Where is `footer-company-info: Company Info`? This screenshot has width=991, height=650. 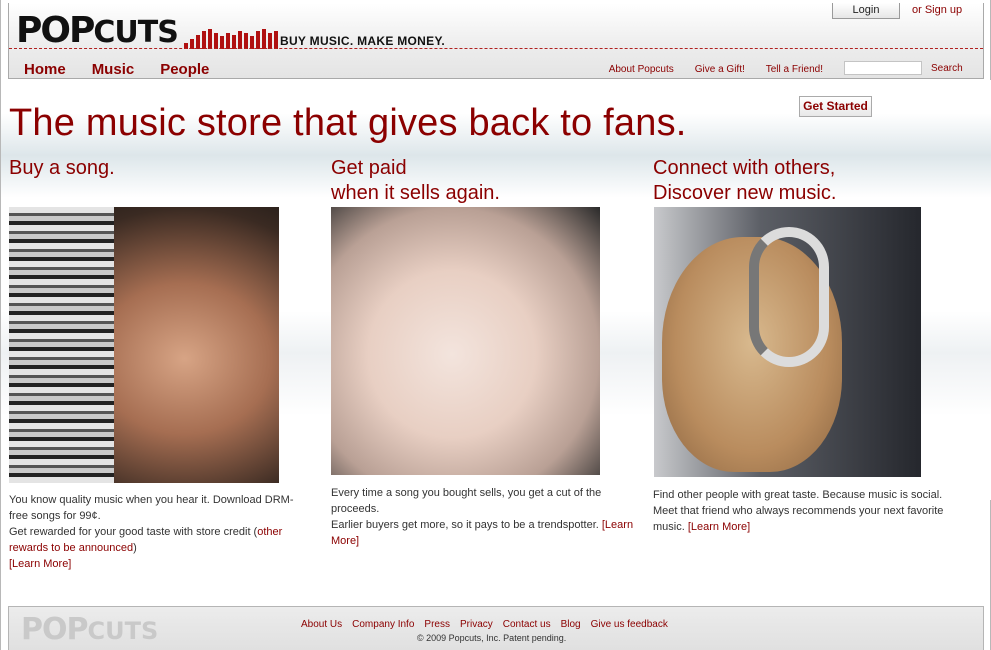 footer-company-info: Company Info is located at coordinates (383, 624).